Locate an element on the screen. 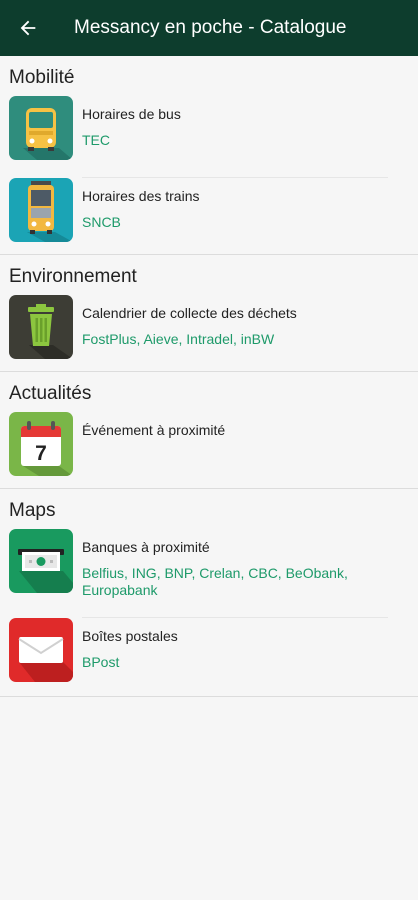  item-name: Horaires de bus is located at coordinates (131, 114).